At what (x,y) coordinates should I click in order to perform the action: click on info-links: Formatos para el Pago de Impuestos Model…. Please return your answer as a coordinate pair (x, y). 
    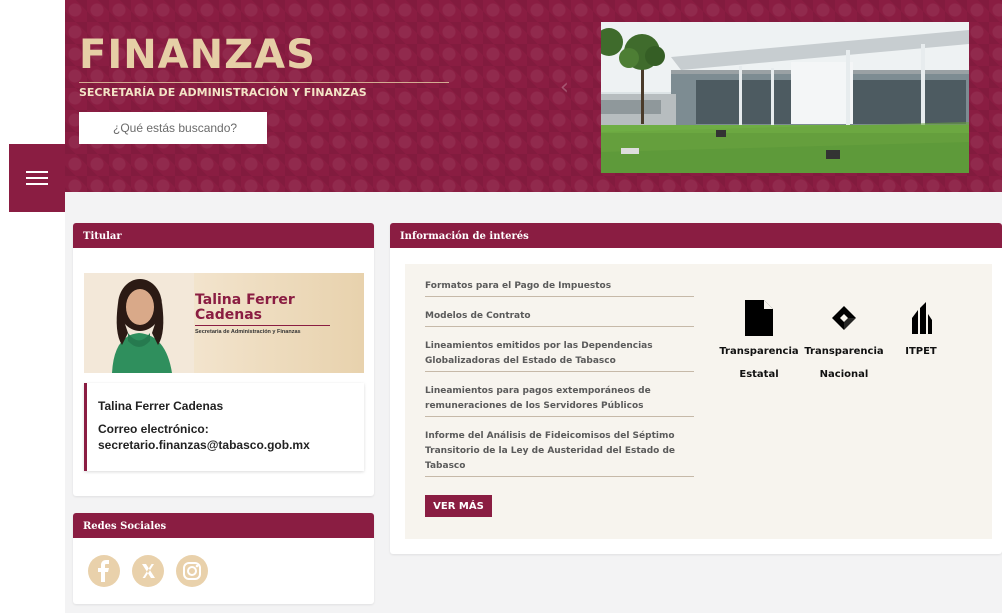
    Looking at the image, I should click on (559, 383).